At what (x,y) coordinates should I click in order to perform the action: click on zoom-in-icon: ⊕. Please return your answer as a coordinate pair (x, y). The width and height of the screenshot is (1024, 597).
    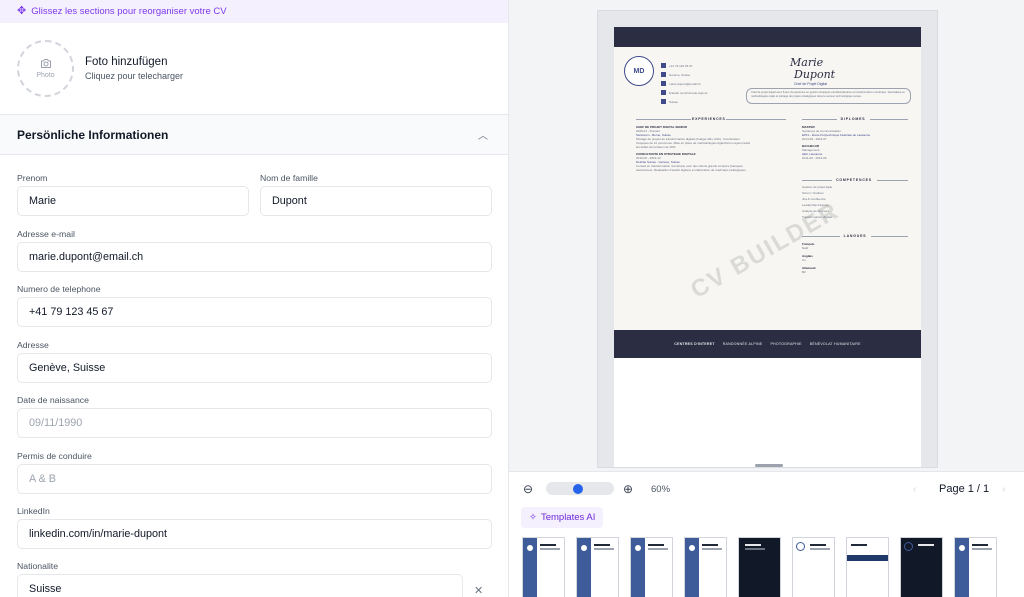
    Looking at the image, I should click on (628, 489).